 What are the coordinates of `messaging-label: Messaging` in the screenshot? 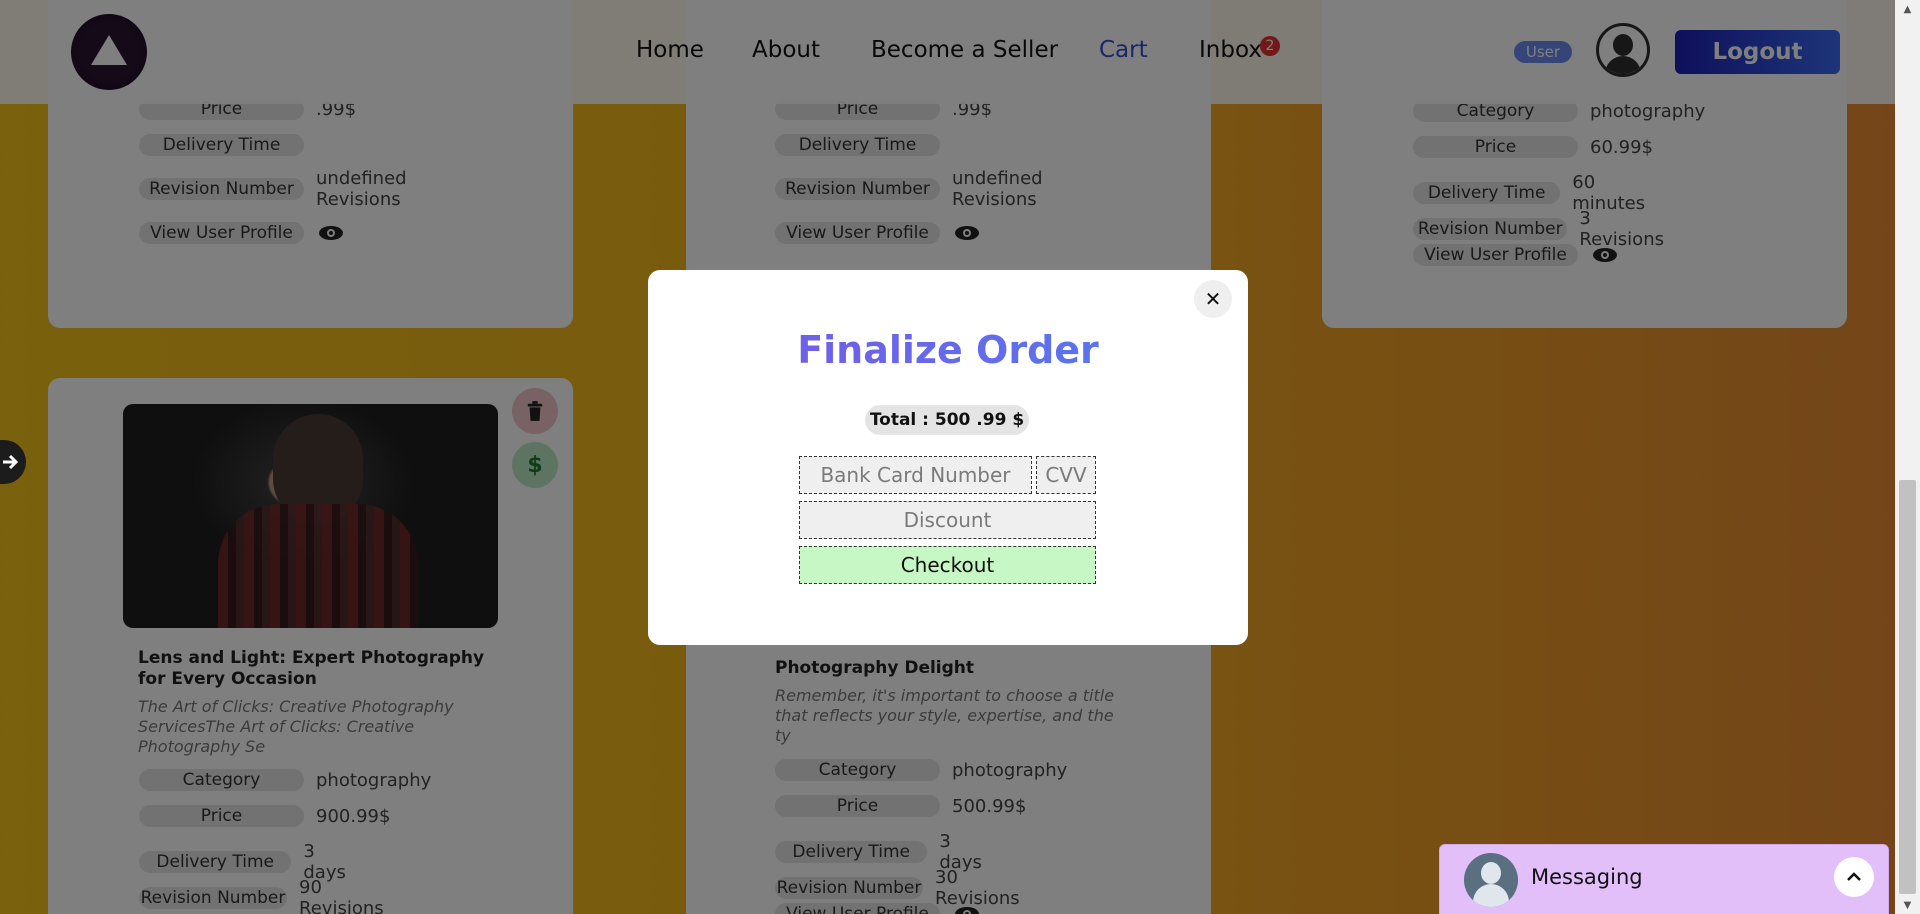 It's located at (1587, 877).